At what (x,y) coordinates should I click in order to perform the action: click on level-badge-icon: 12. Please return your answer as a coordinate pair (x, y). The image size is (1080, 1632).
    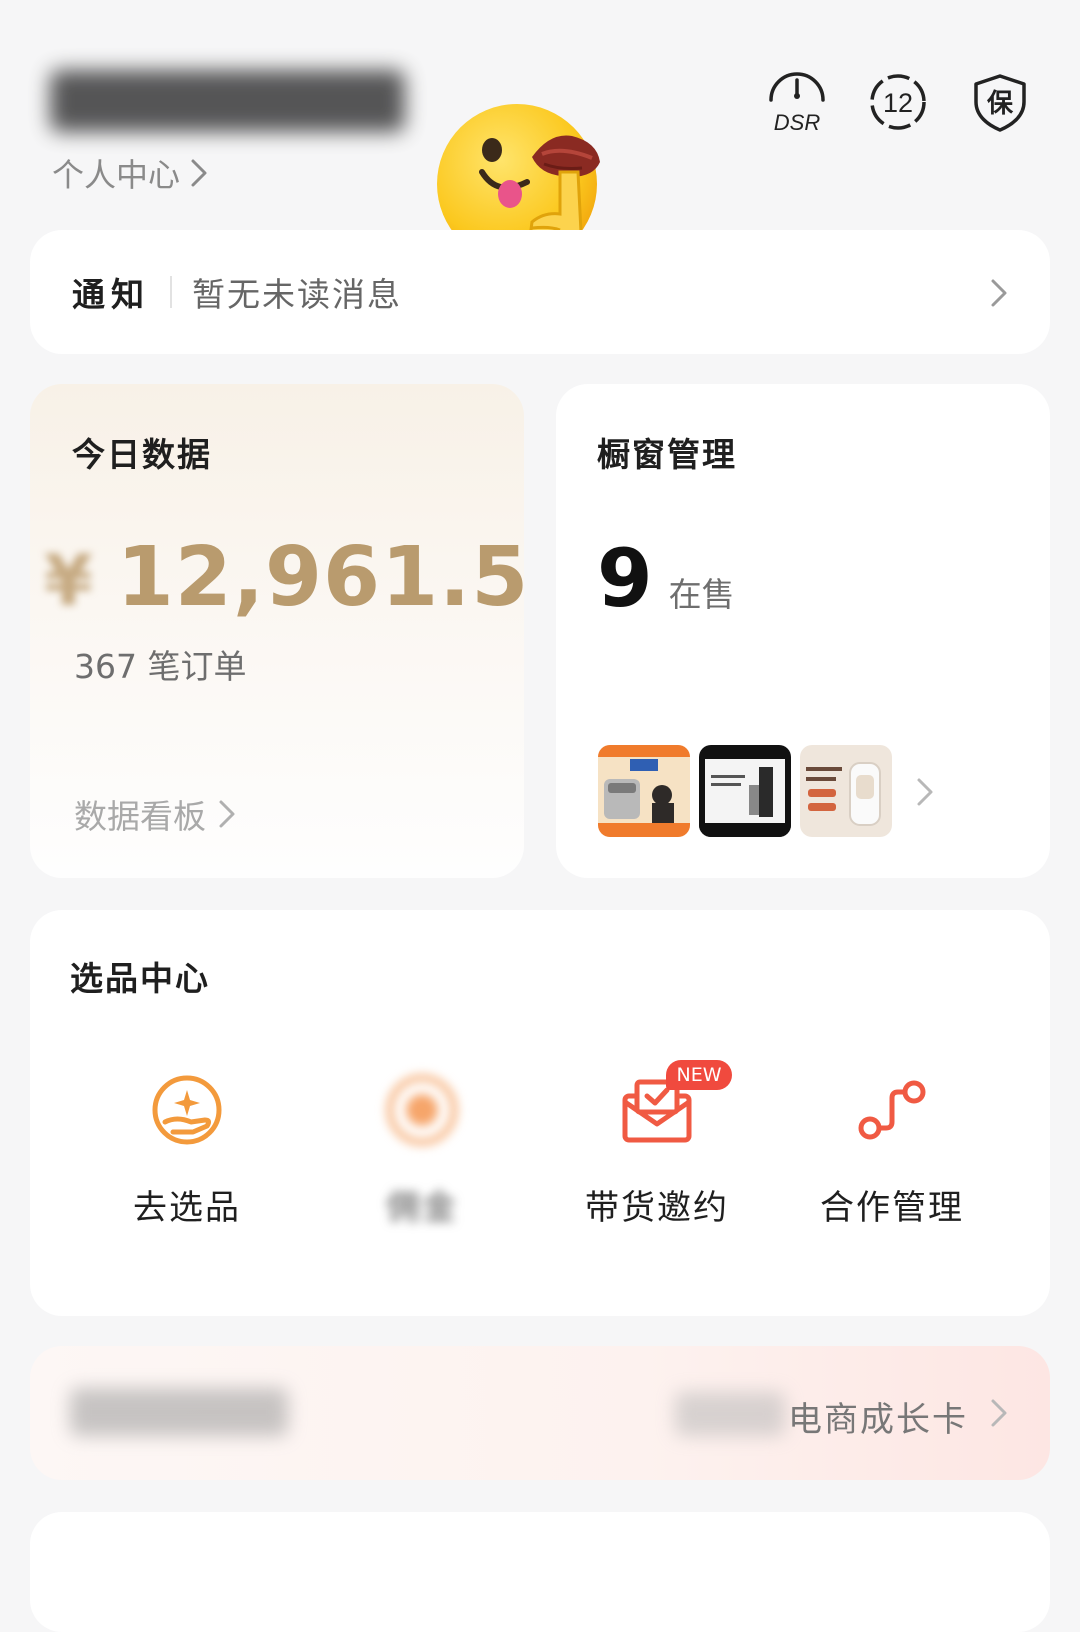
    Looking at the image, I should click on (898, 102).